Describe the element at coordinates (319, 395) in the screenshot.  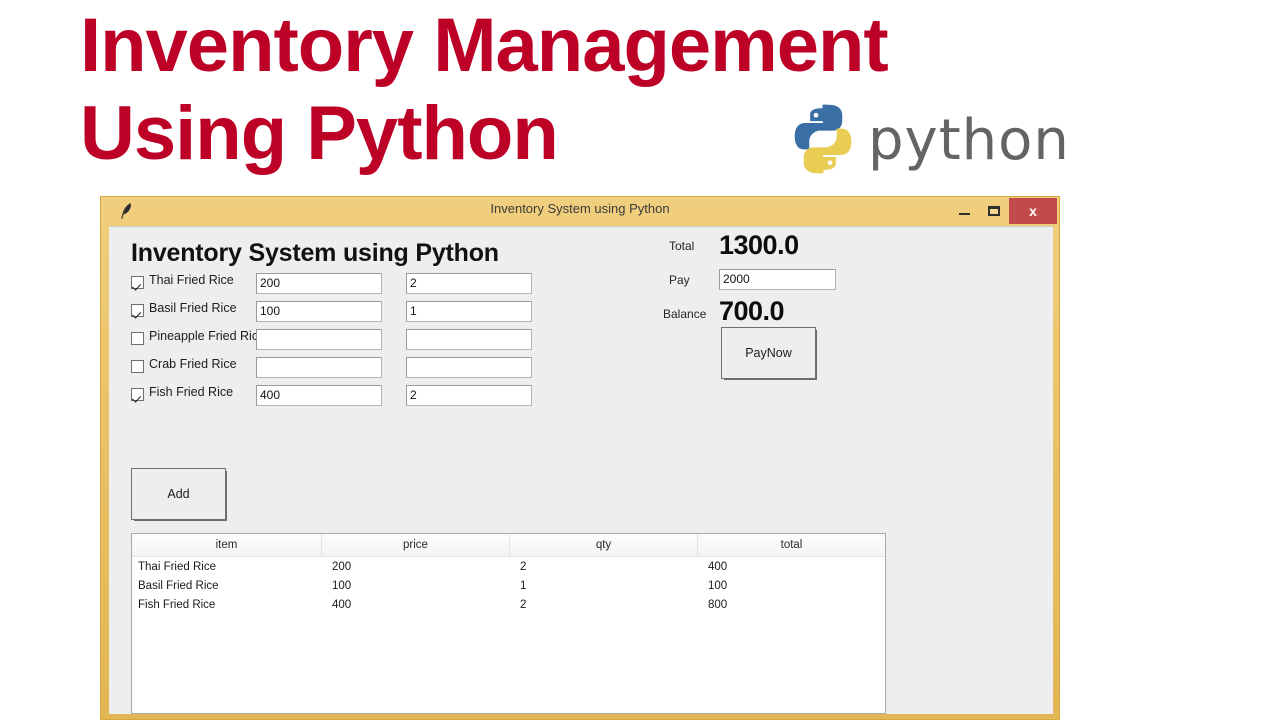
I see `price-input: 400` at that location.